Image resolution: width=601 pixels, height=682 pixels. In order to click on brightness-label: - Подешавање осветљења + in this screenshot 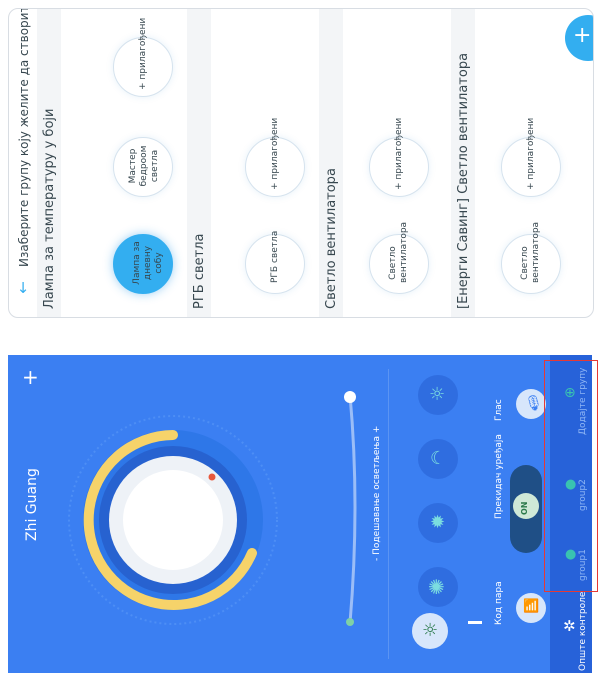, I will do `click(377, 493)`.